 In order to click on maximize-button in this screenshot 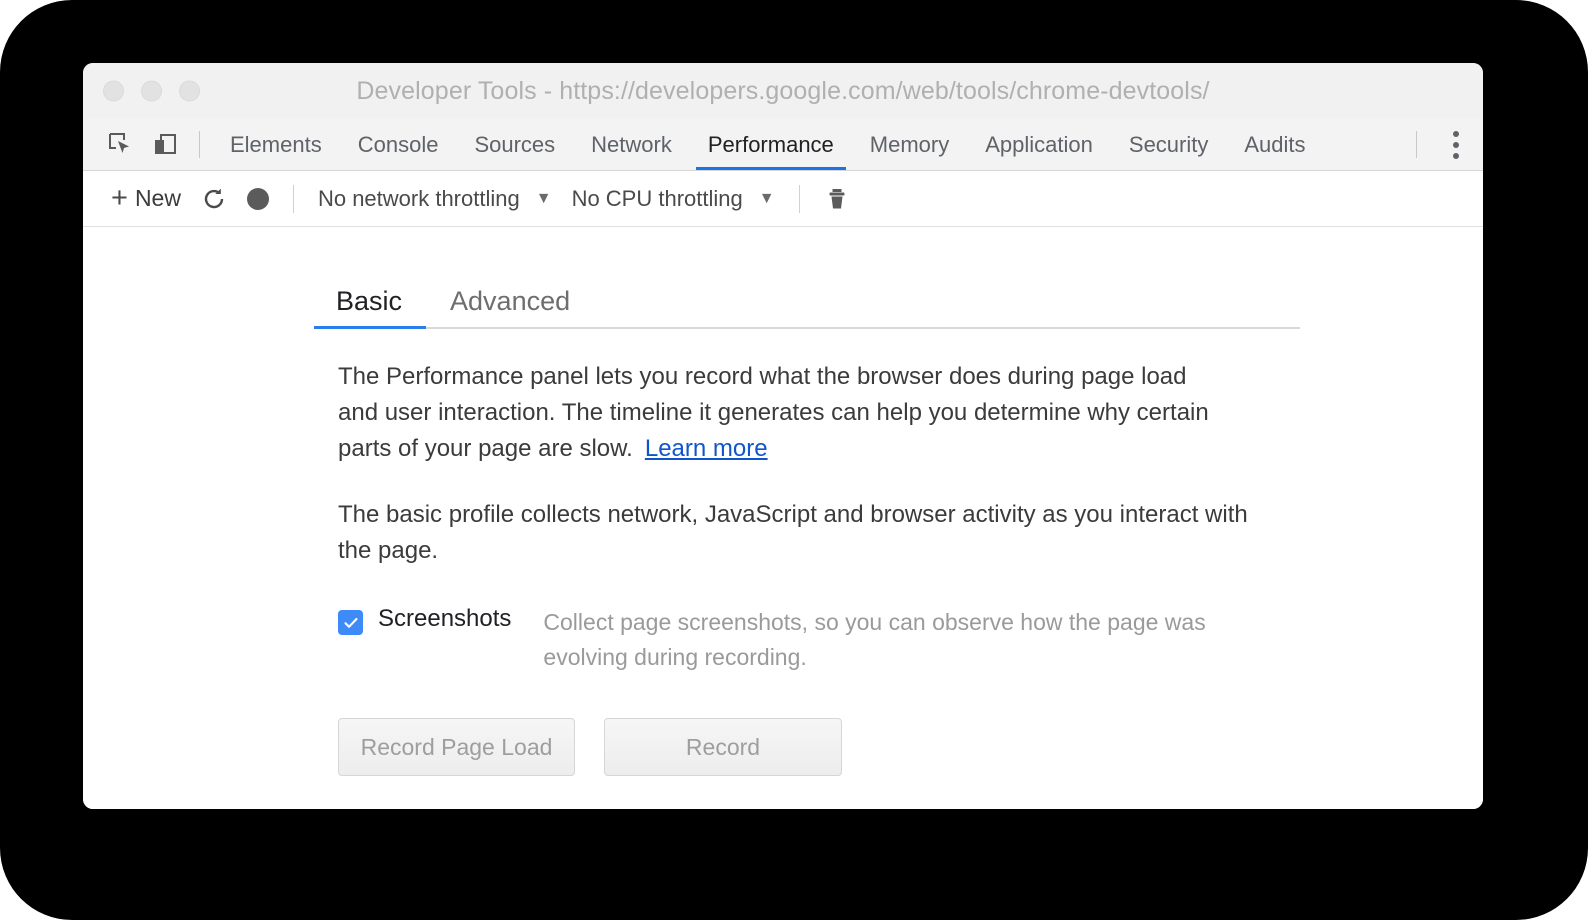, I will do `click(189, 91)`.